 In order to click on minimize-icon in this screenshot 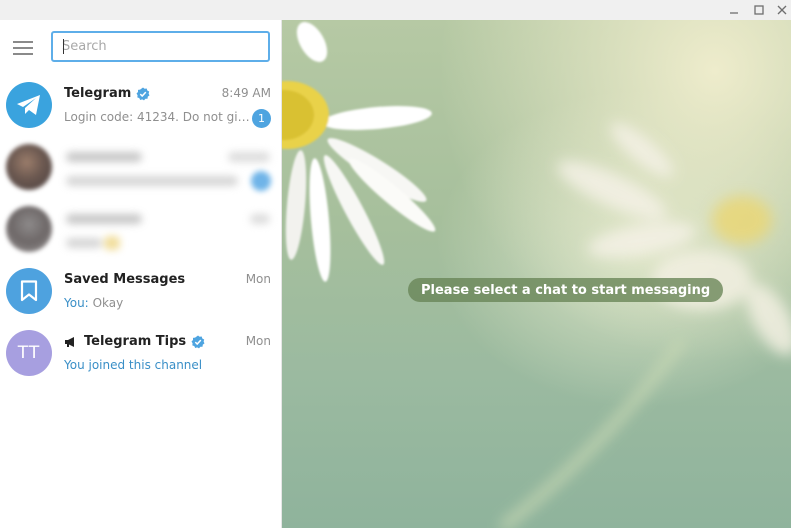, I will do `click(734, 13)`.